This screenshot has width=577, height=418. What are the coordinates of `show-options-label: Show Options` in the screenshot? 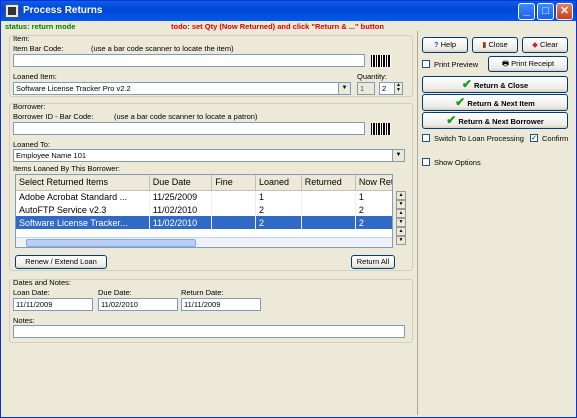 It's located at (457, 162).